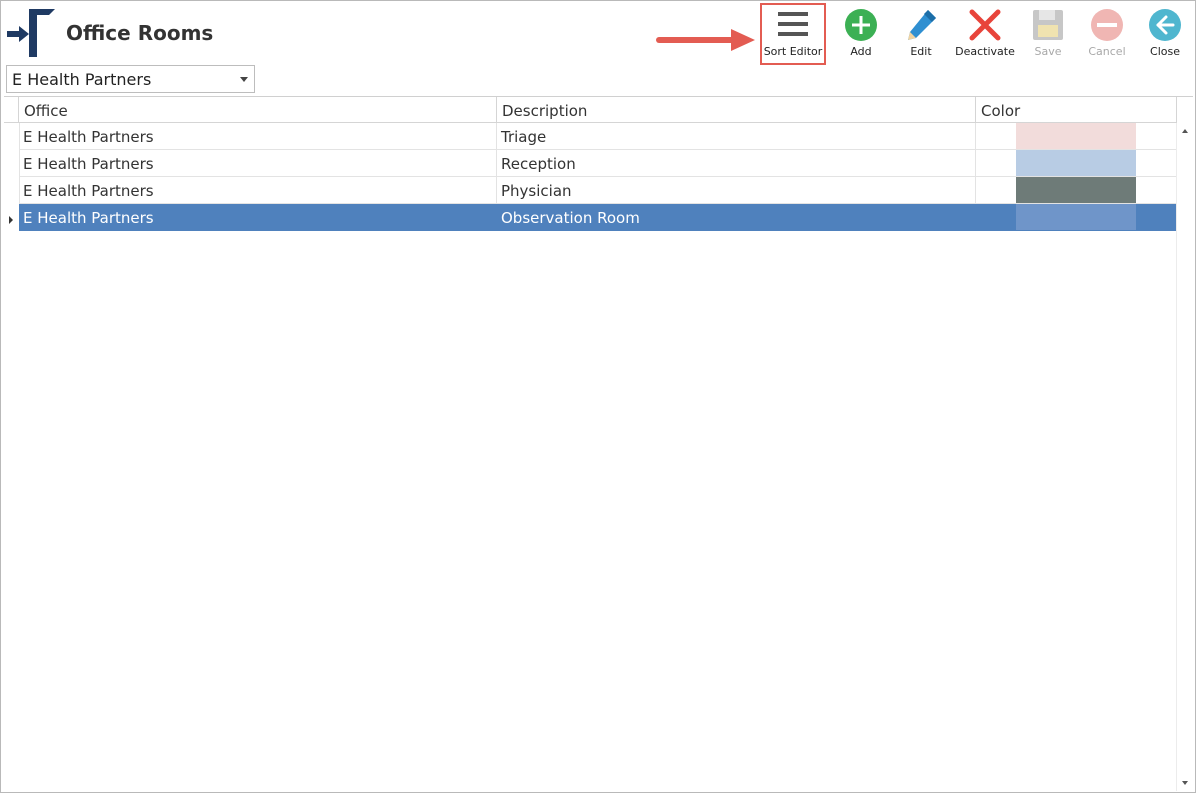 The width and height of the screenshot is (1196, 793). I want to click on column-header-color-label: Color, so click(1001, 111).